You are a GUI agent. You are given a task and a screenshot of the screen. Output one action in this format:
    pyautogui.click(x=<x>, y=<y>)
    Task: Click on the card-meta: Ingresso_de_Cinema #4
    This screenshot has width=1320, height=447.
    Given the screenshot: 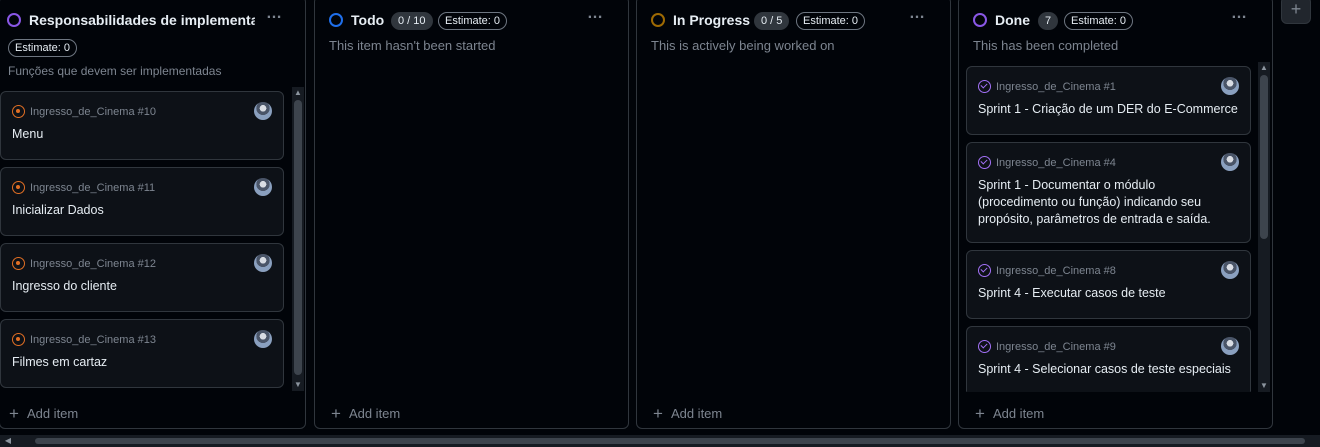 What is the action you would take?
    pyautogui.click(x=1047, y=162)
    